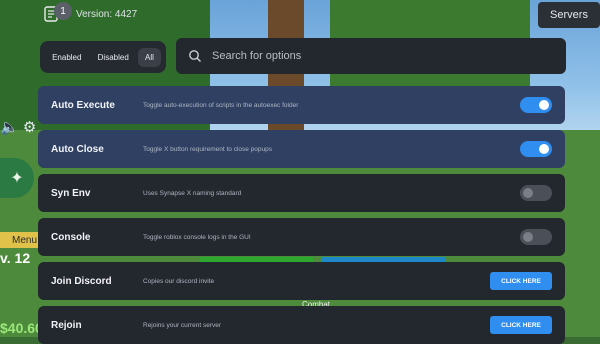 The height and width of the screenshot is (344, 600). Describe the element at coordinates (569, 15) in the screenshot. I see `servers-button: Servers` at that location.